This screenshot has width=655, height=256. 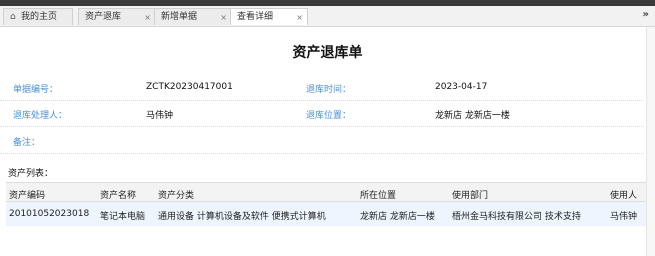 What do you see at coordinates (176, 196) in the screenshot?
I see `column-header: 资产分类` at bounding box center [176, 196].